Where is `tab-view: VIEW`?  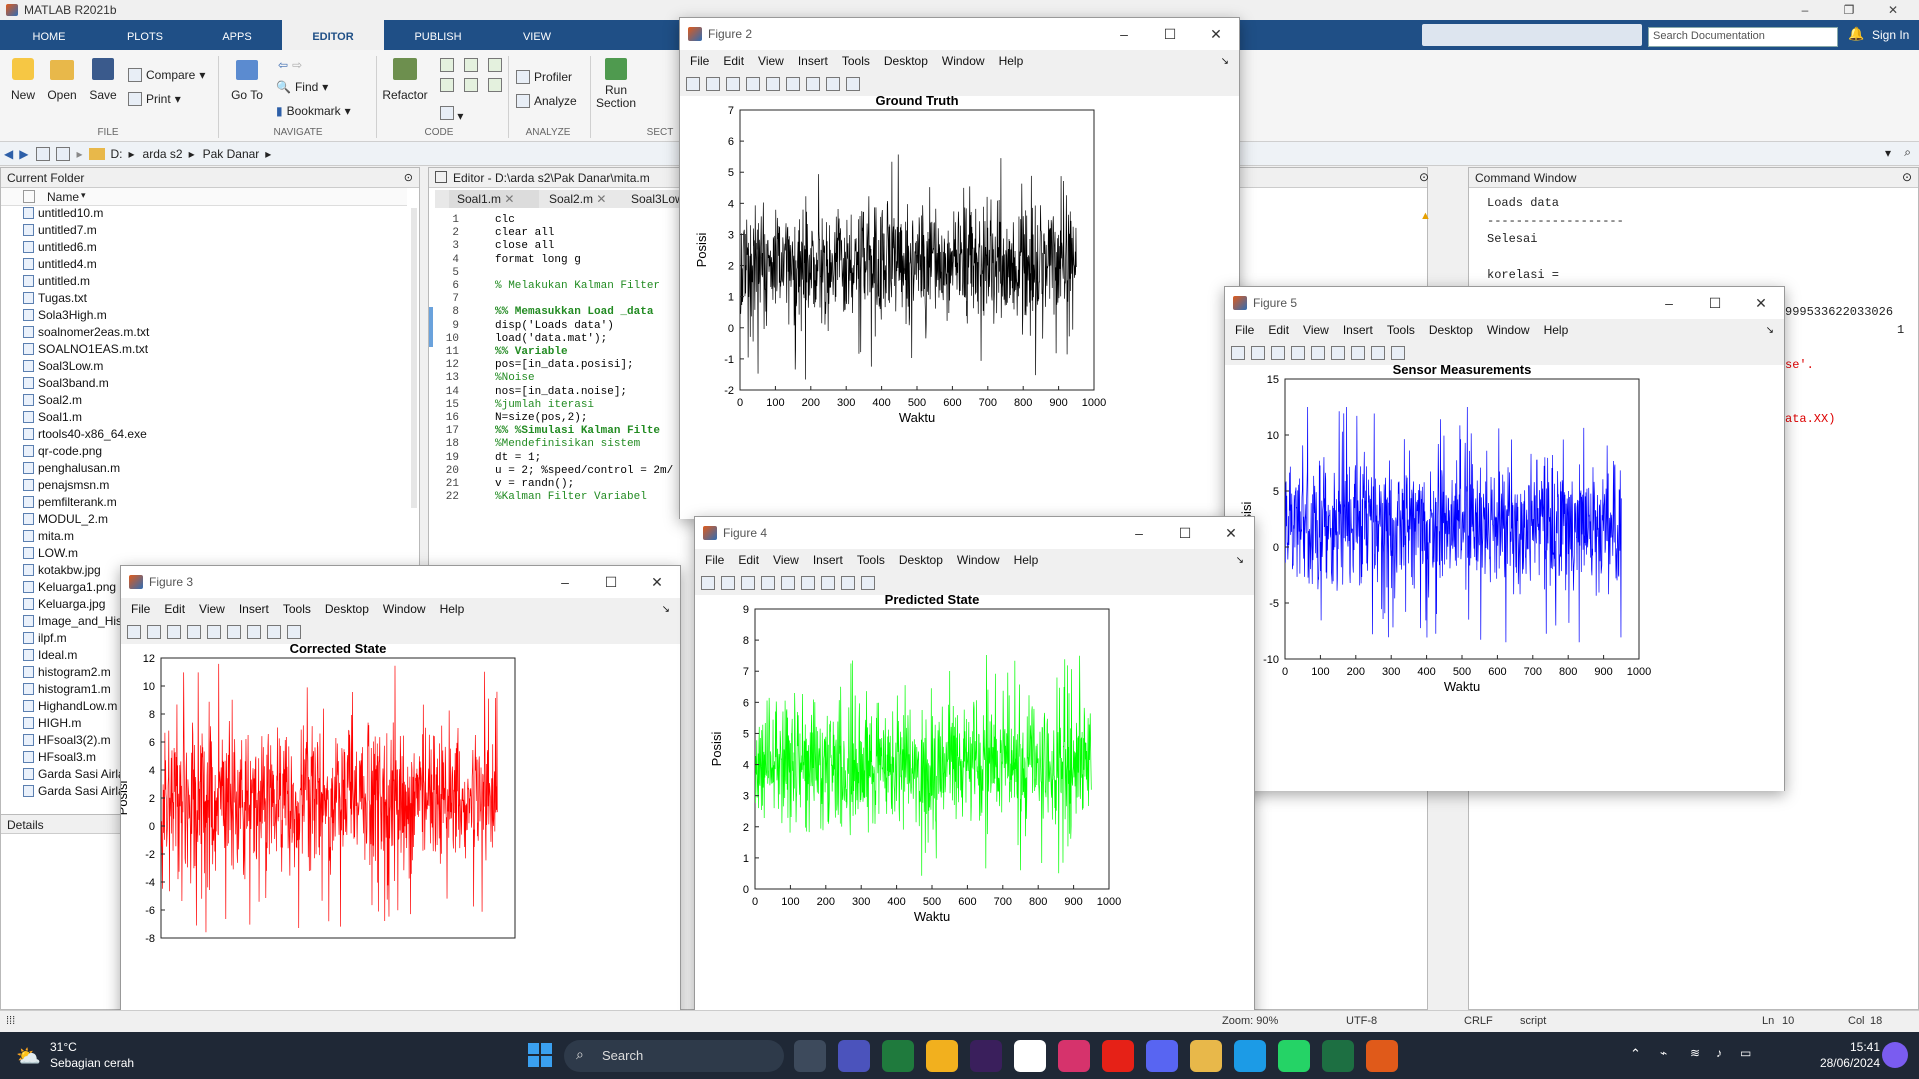
tab-view: VIEW is located at coordinates (537, 35).